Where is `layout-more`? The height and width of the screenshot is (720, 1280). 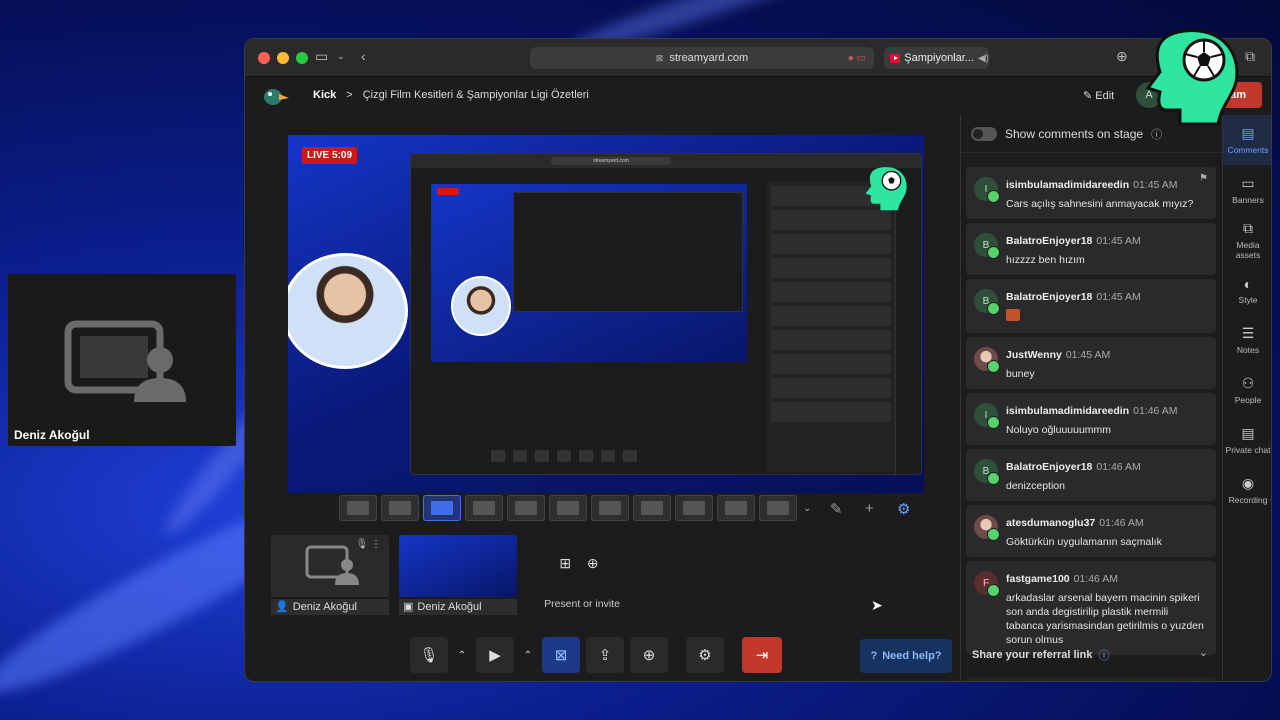 layout-more is located at coordinates (778, 508).